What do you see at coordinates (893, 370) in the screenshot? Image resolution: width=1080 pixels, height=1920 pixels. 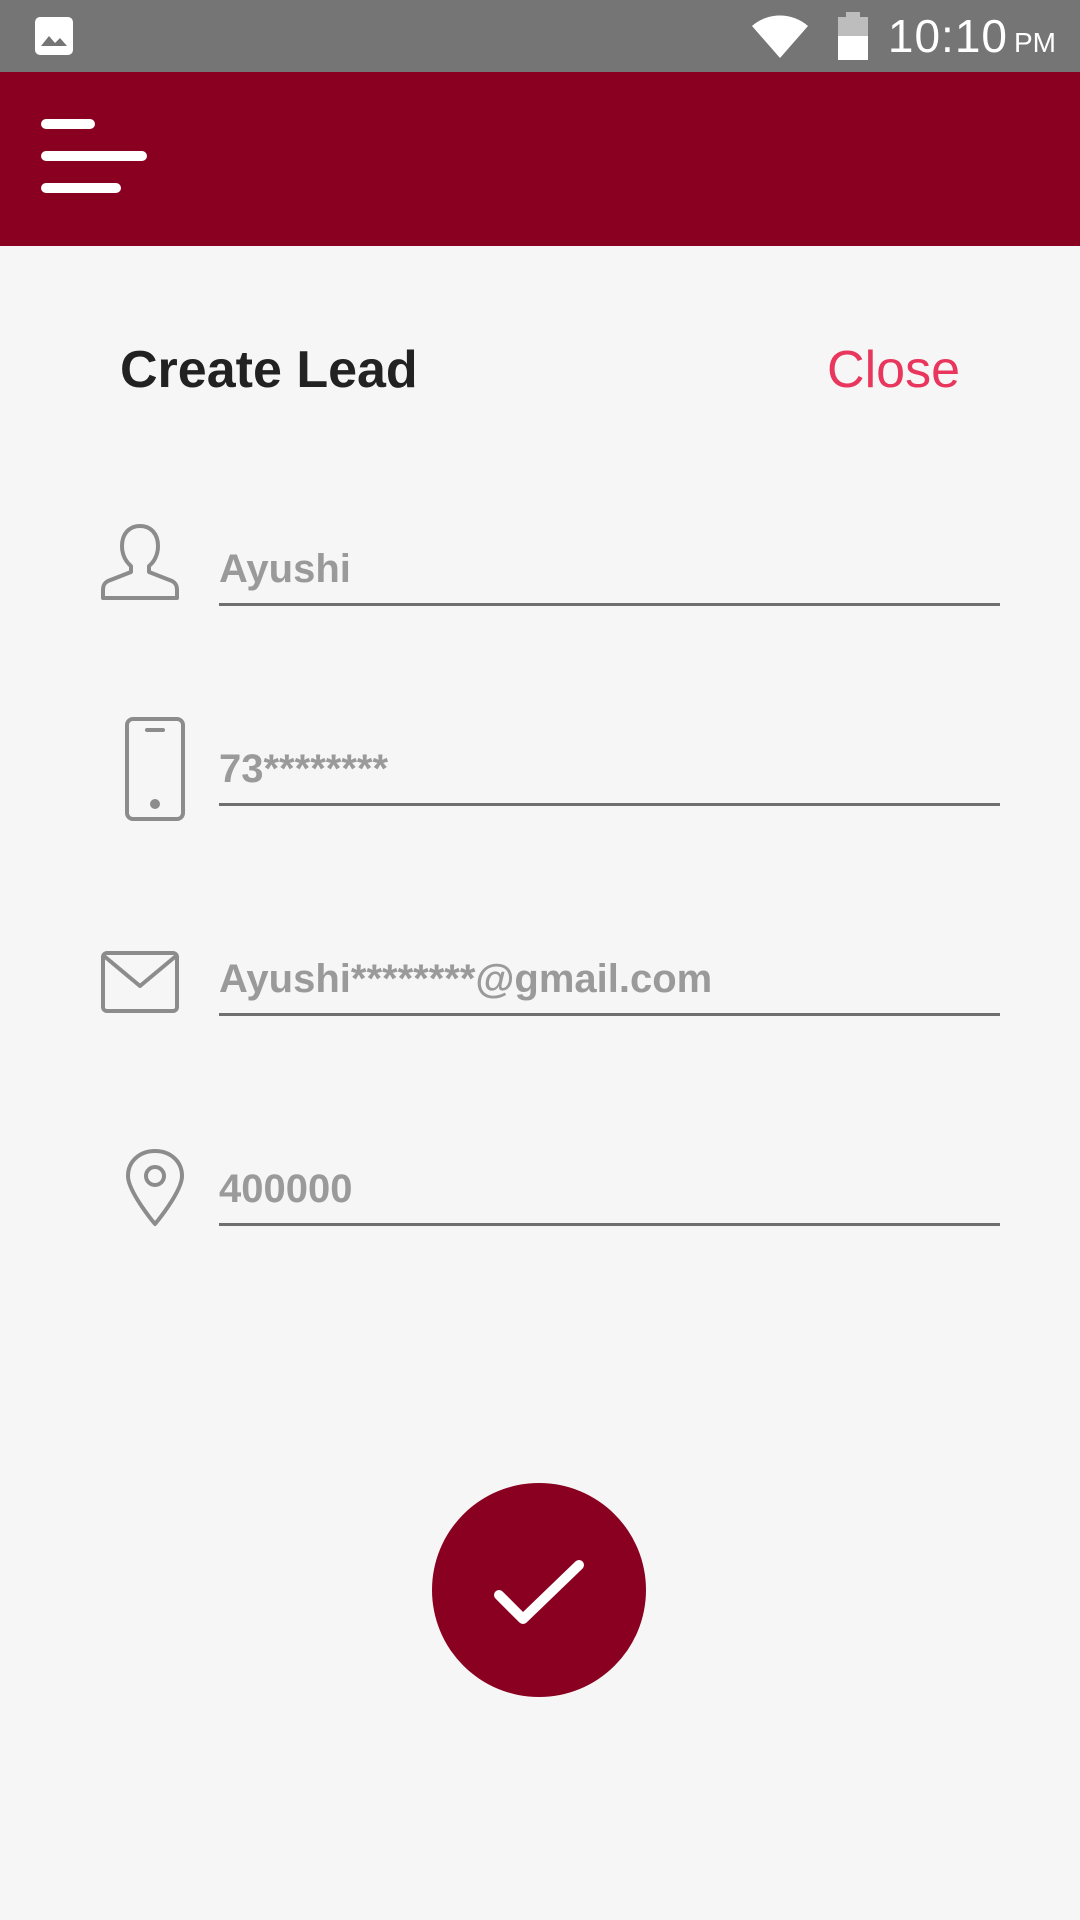 I see `close-button: Close` at bounding box center [893, 370].